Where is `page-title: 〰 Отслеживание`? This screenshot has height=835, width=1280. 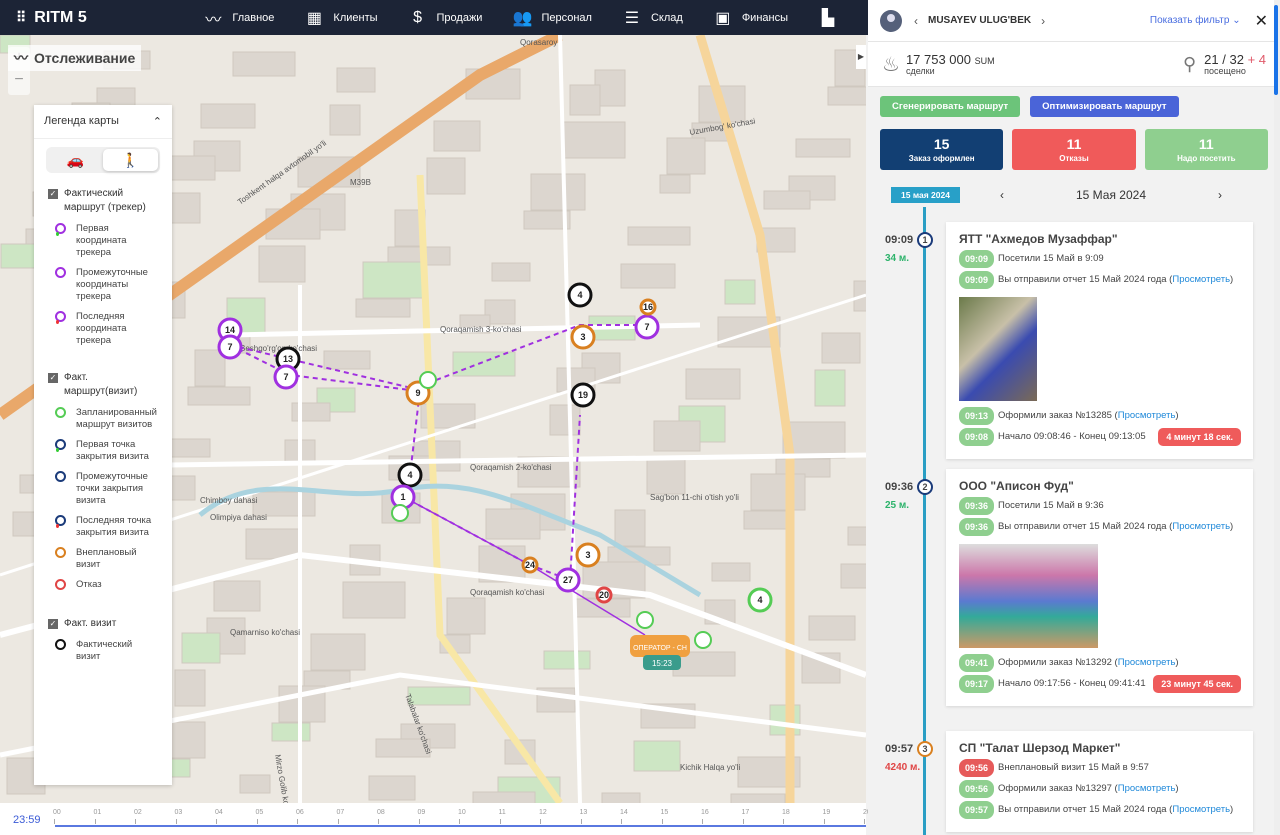 page-title: 〰 Отслеживание is located at coordinates (75, 58).